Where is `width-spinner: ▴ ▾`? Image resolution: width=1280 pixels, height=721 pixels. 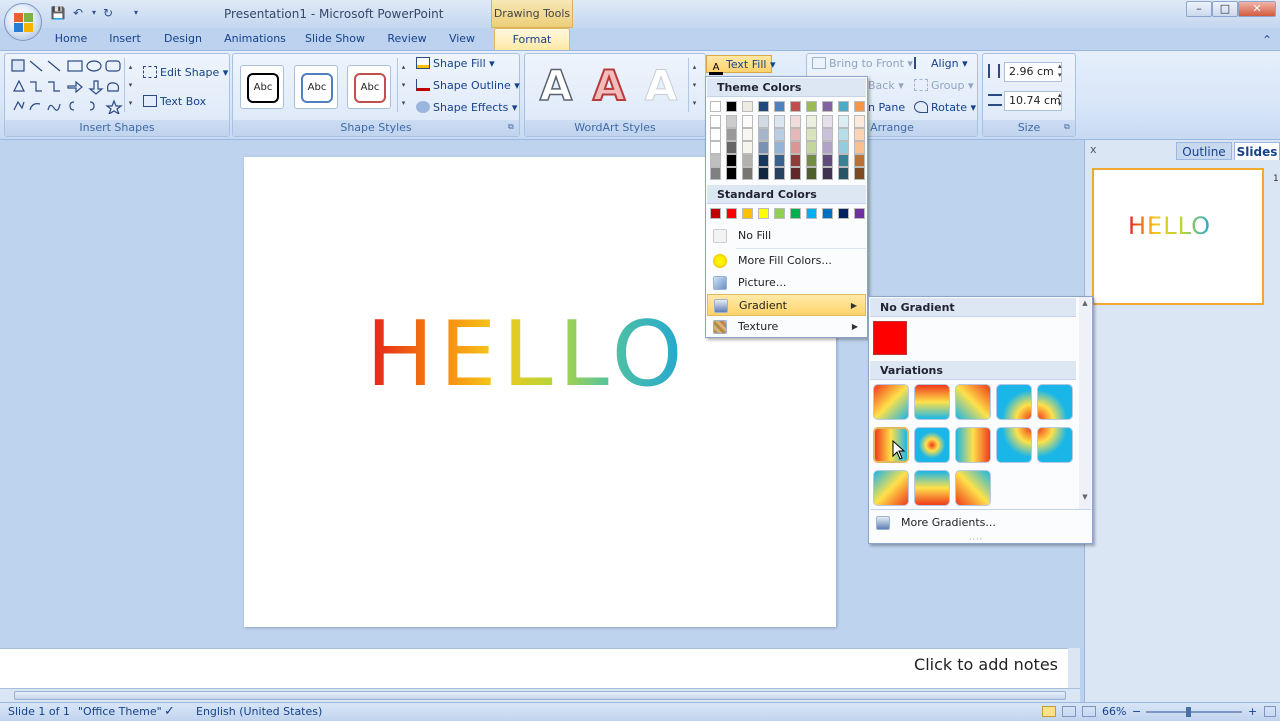 width-spinner: ▴ ▾ is located at coordinates (1060, 100).